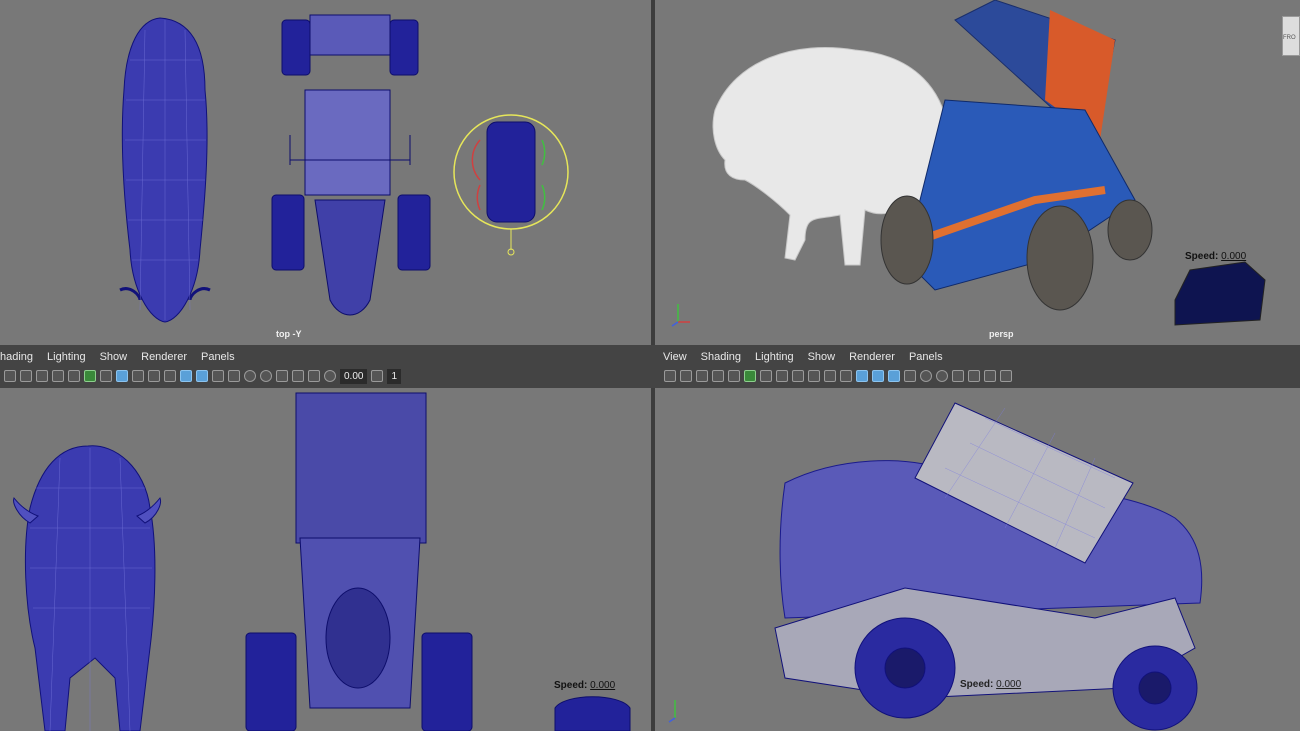  Describe the element at coordinates (670, 376) in the screenshot. I see `select-camera-icon` at that location.